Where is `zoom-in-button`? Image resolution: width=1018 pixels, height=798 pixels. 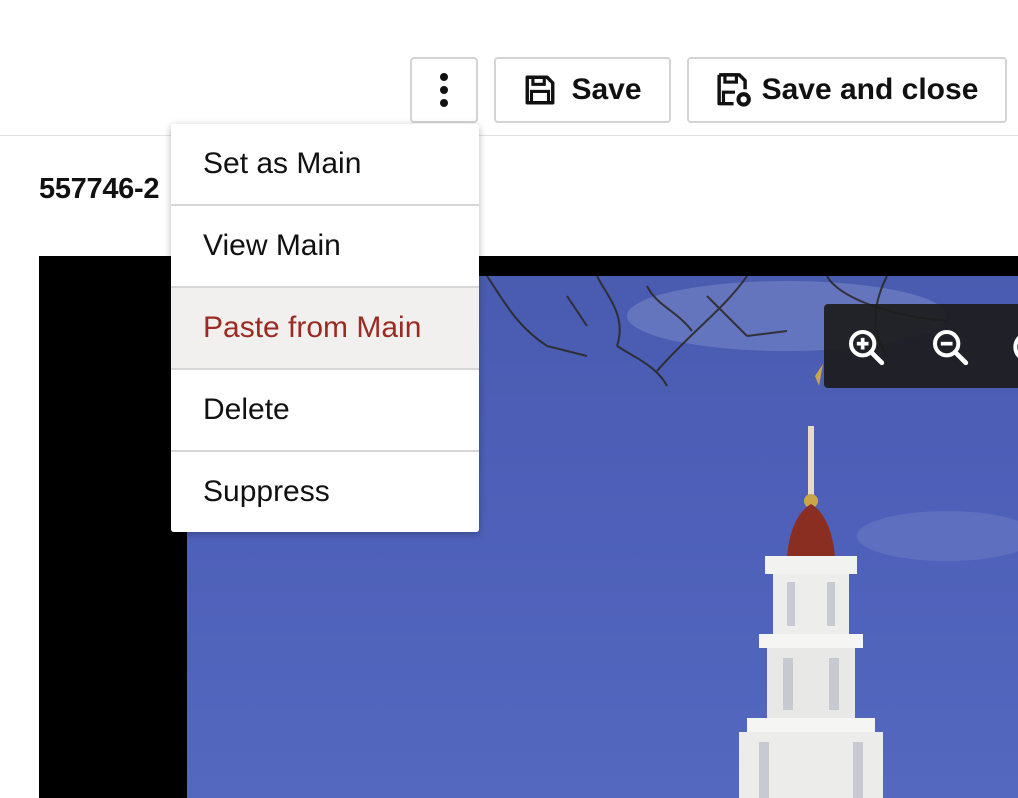
zoom-in-button is located at coordinates (866, 347).